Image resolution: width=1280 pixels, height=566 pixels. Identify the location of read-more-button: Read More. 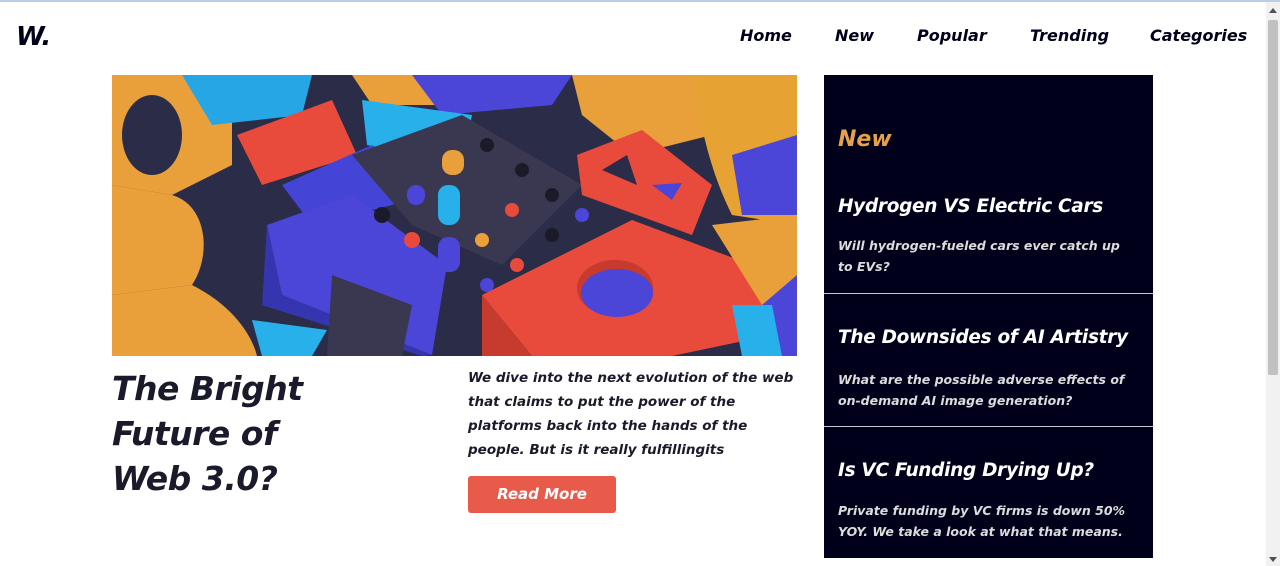
(542, 494).